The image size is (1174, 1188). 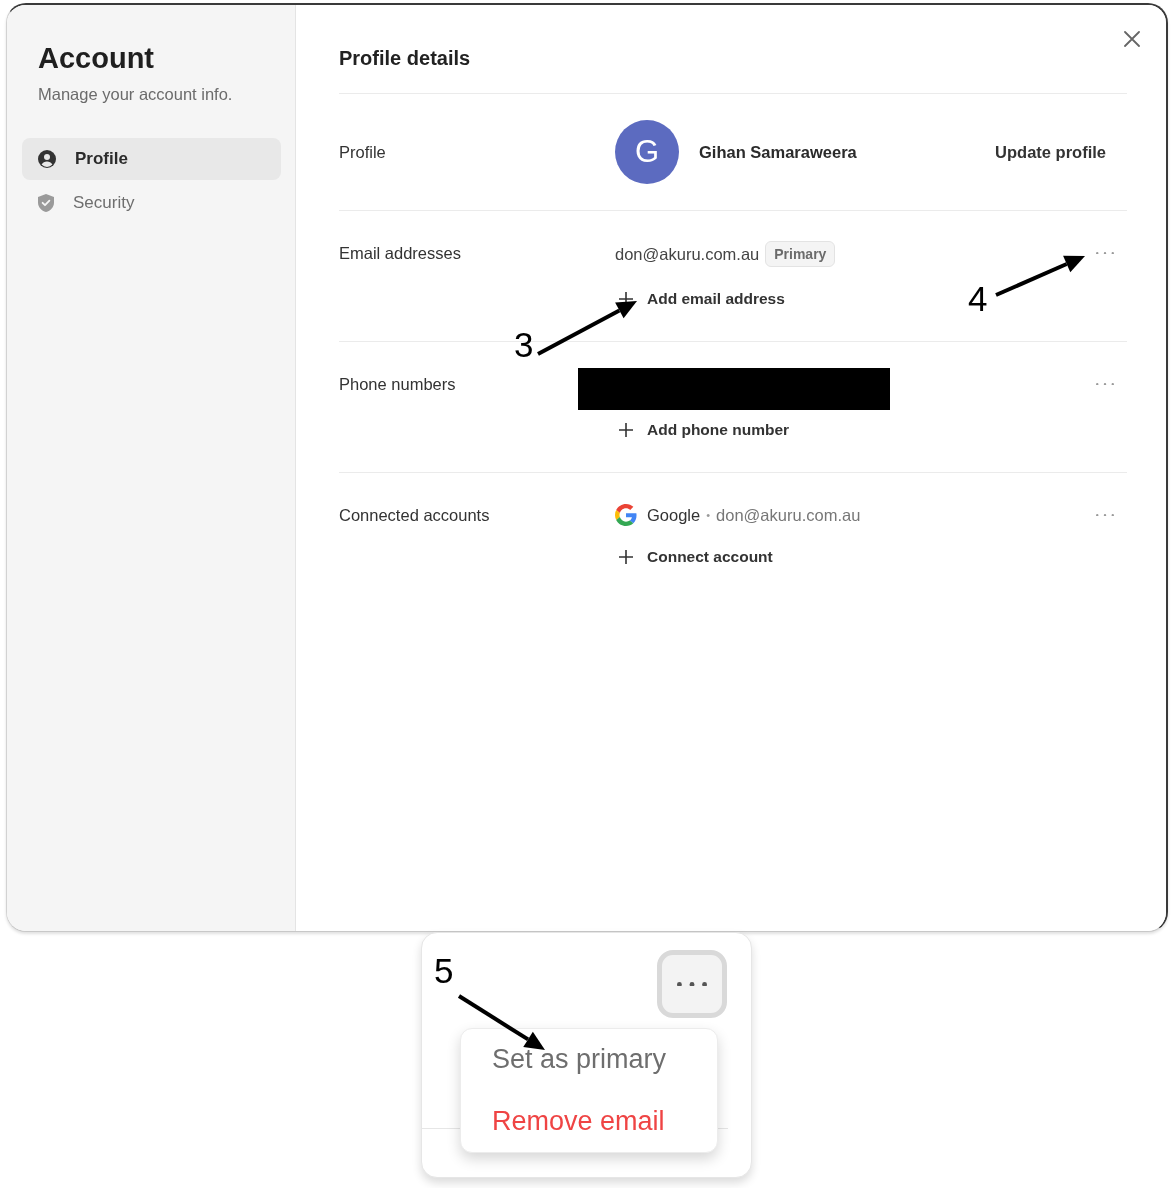 What do you see at coordinates (1050, 152) in the screenshot?
I see `update-profile-button: Update profile` at bounding box center [1050, 152].